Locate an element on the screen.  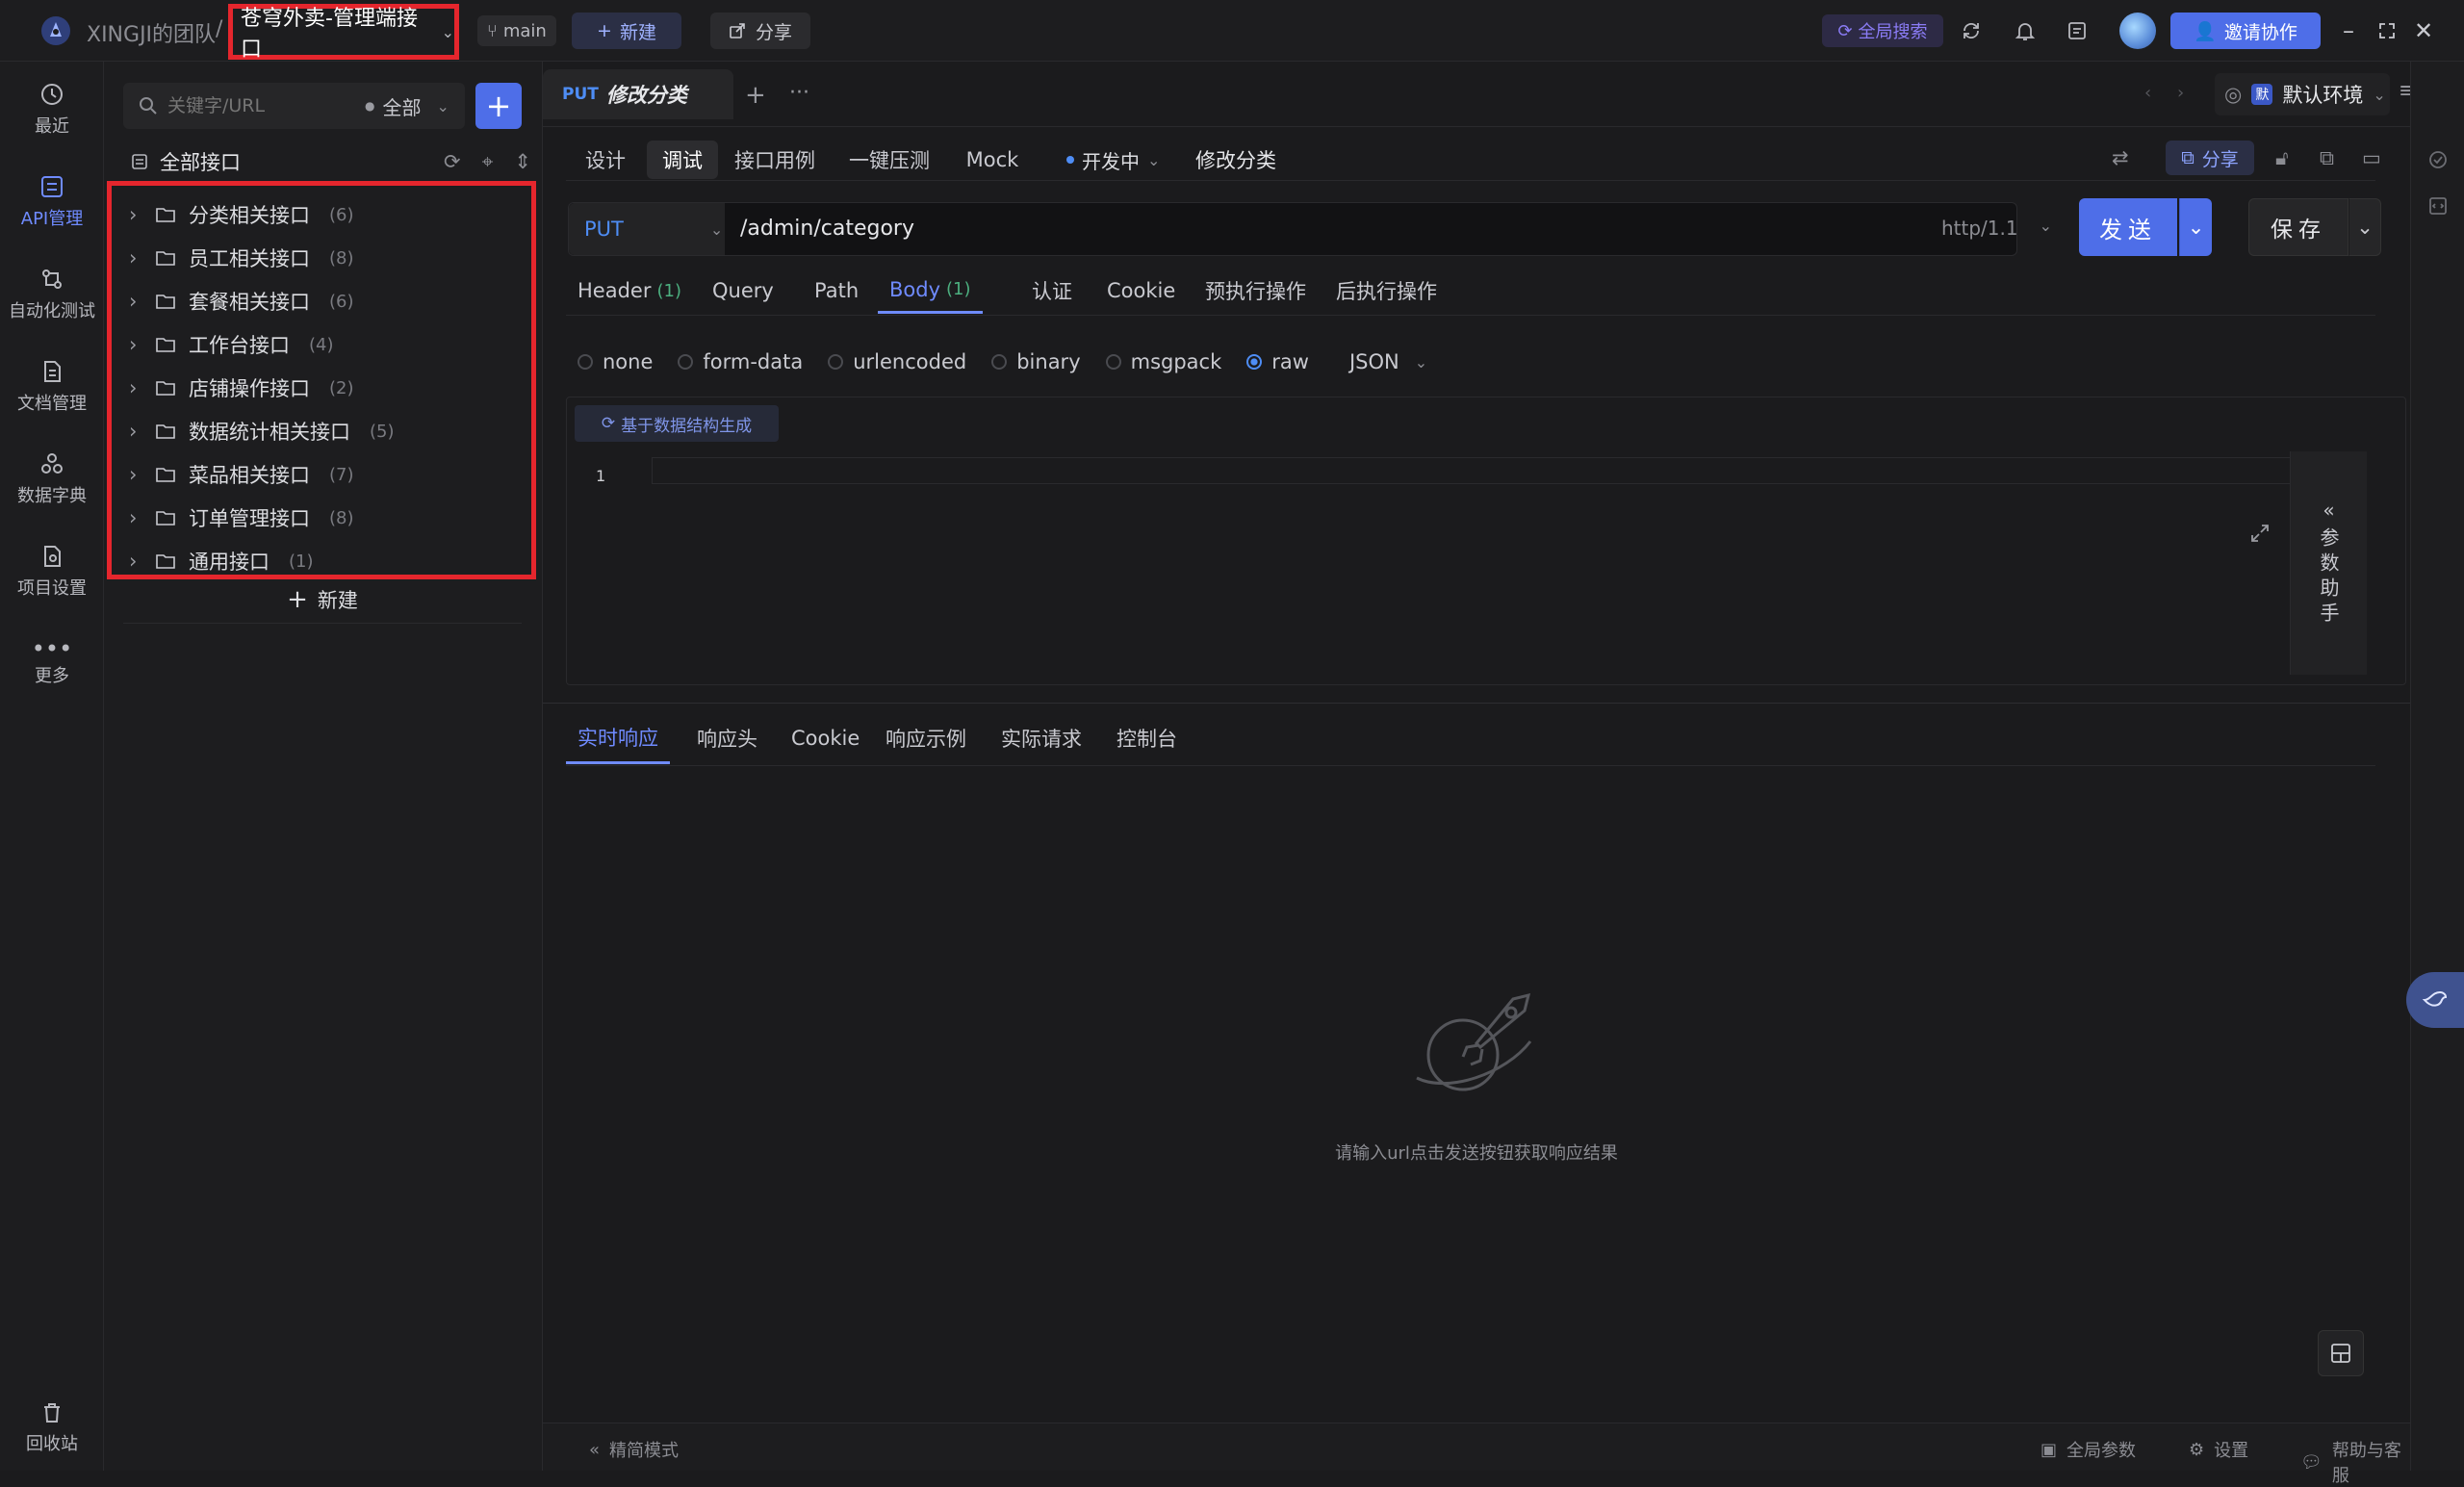
save-dropdown-icon: ⌄ is located at coordinates (2364, 227).